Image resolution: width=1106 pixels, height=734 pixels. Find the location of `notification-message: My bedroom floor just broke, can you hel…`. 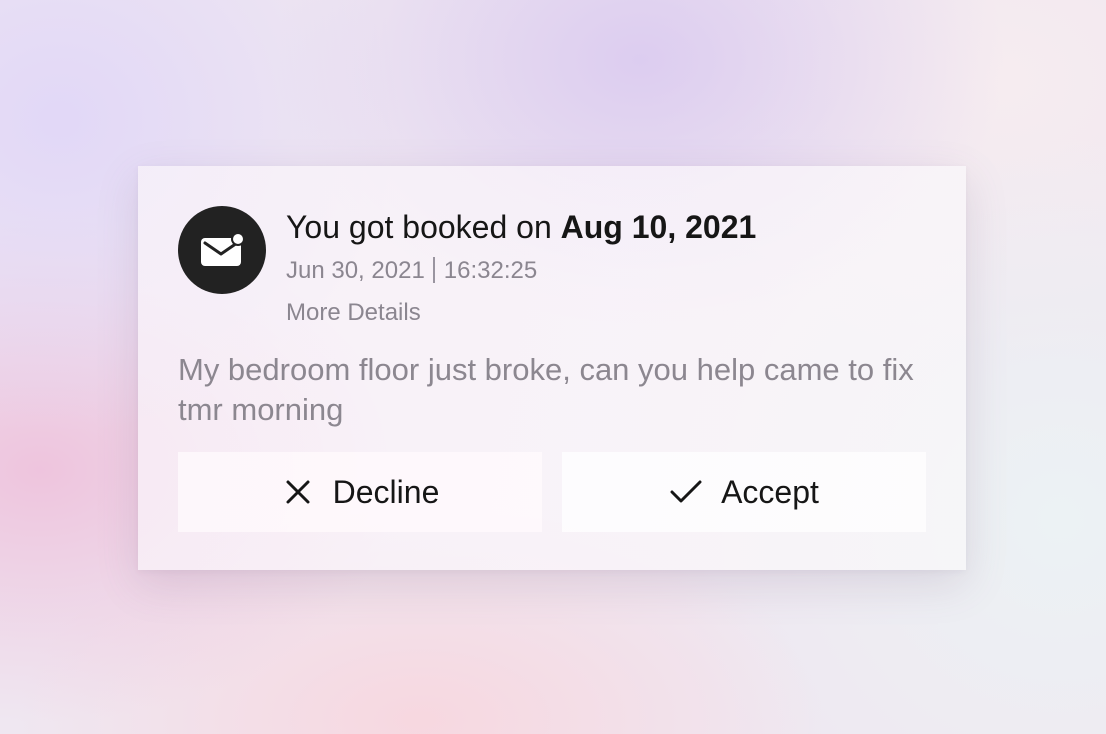

notification-message: My bedroom floor just broke, can you hel… is located at coordinates (546, 389).